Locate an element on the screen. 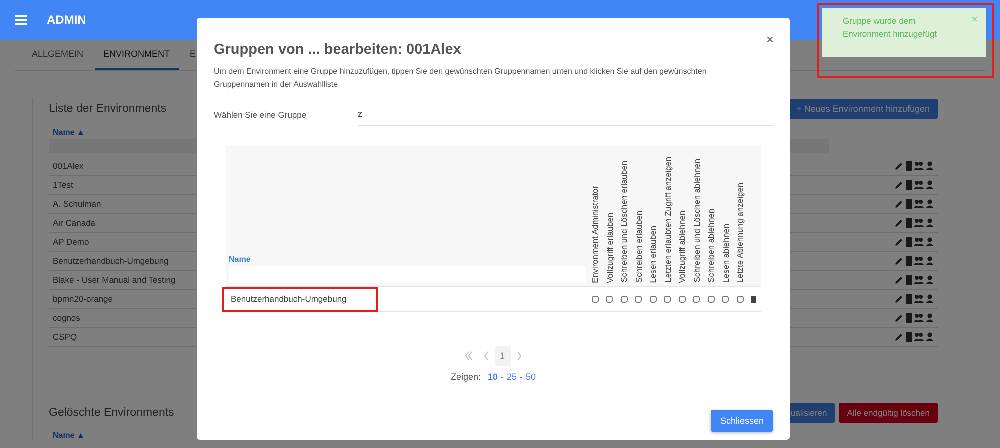 The width and height of the screenshot is (1000, 448). trash-icon is located at coordinates (753, 299).